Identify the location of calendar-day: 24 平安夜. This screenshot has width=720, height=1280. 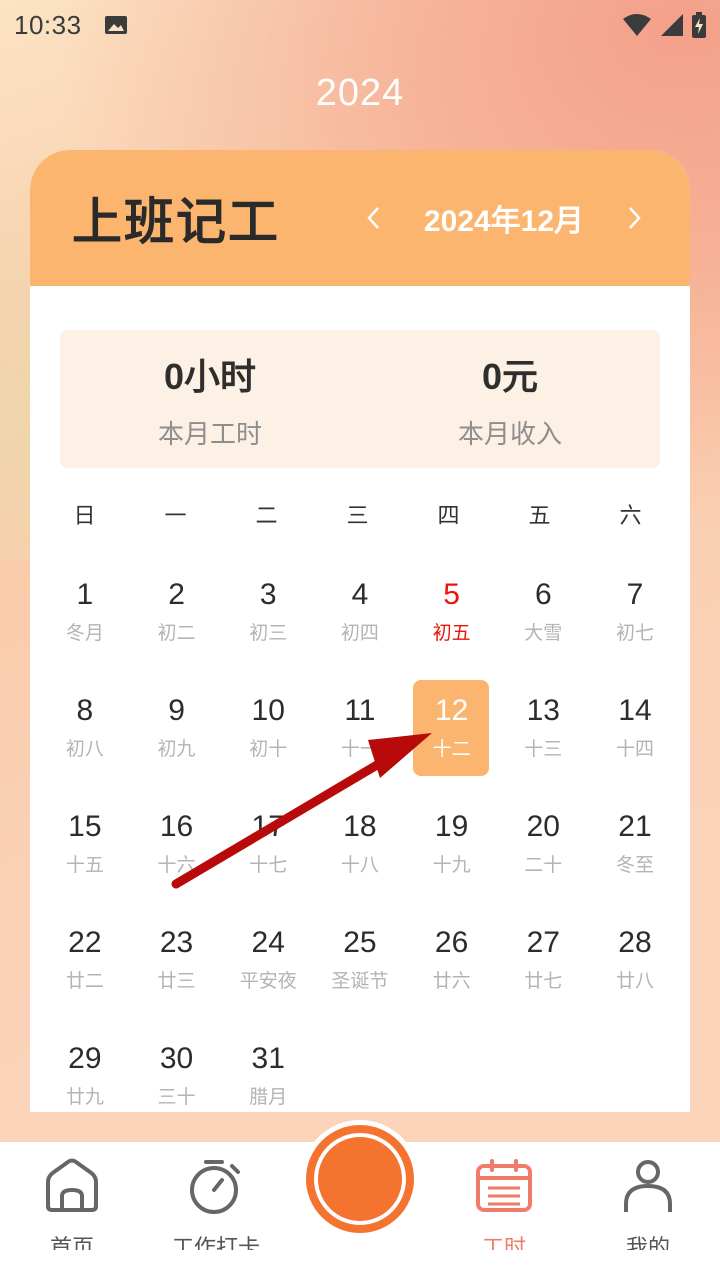
(268, 970).